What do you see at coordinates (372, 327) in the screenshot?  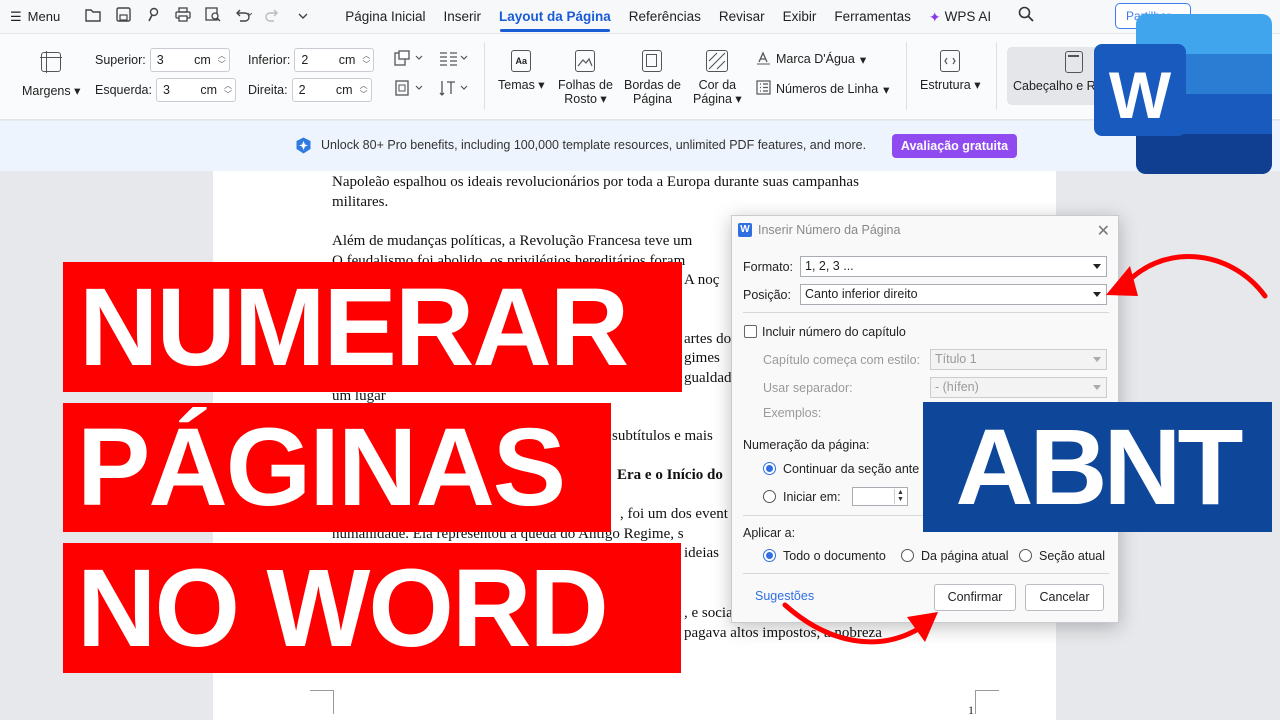 I see `title-banner-line-1: NUMERAR` at bounding box center [372, 327].